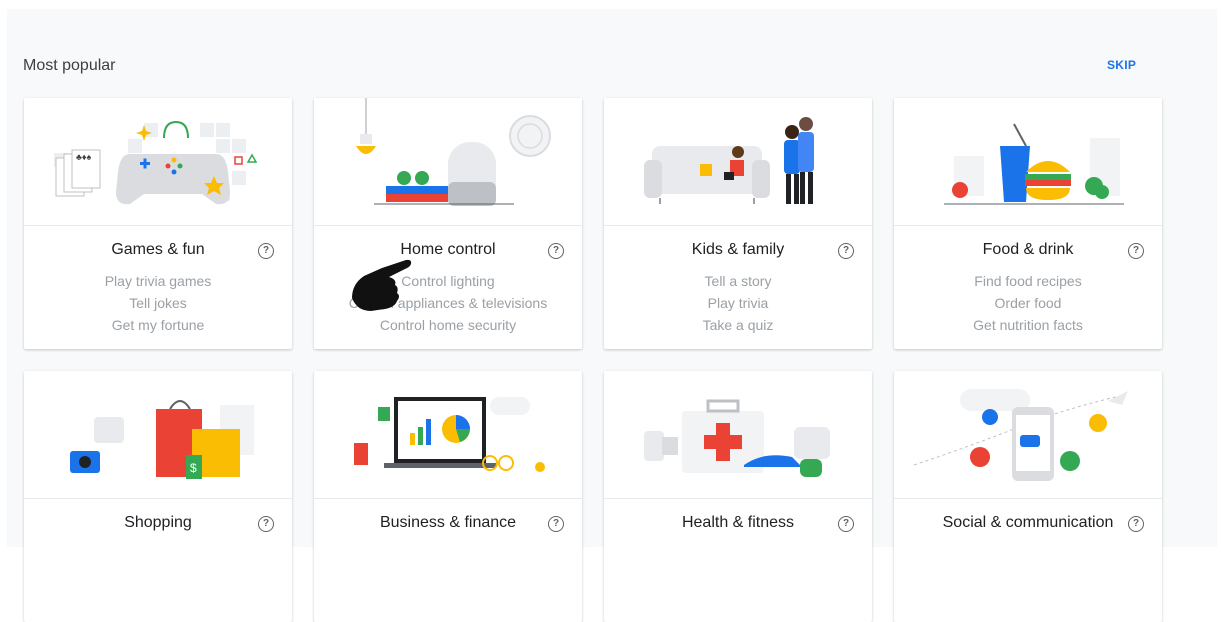  I want to click on card-title: Games & fun, so click(158, 249).